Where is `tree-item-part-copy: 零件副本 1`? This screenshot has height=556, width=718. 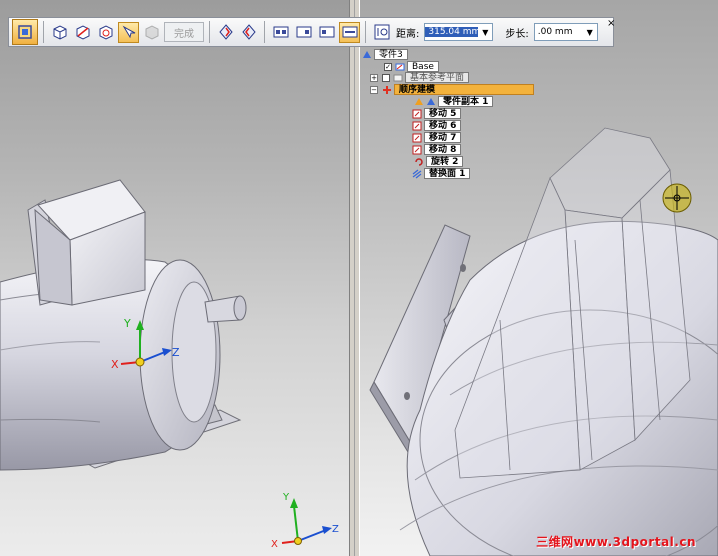 tree-item-part-copy: 零件副本 1 is located at coordinates (454, 101).